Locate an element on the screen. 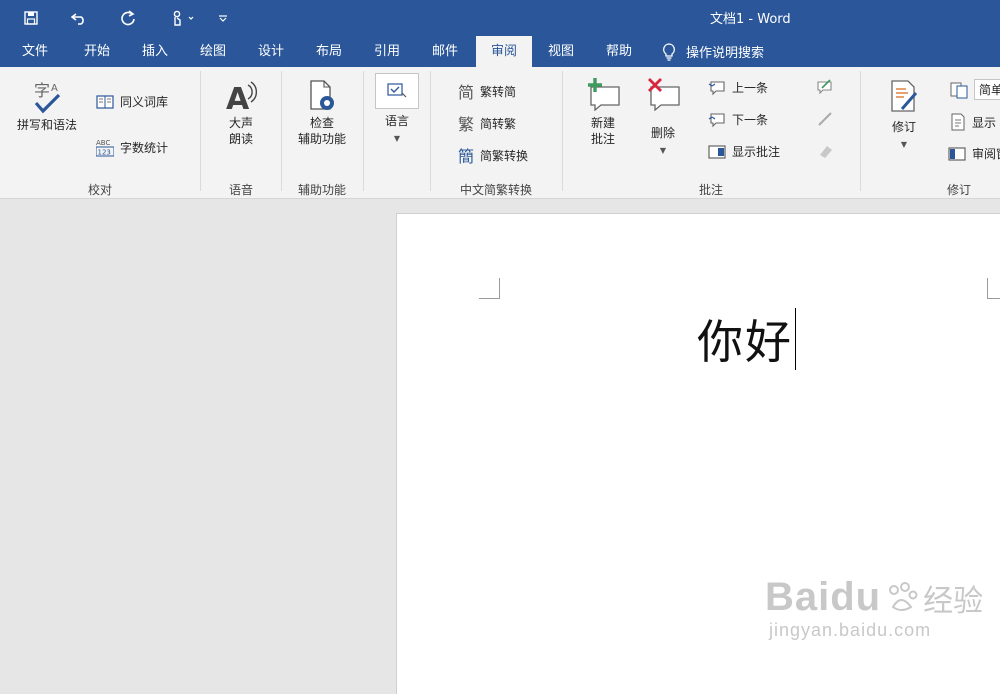 The image size is (1000, 694). group-label-proofing: 校对 is located at coordinates (99, 190).